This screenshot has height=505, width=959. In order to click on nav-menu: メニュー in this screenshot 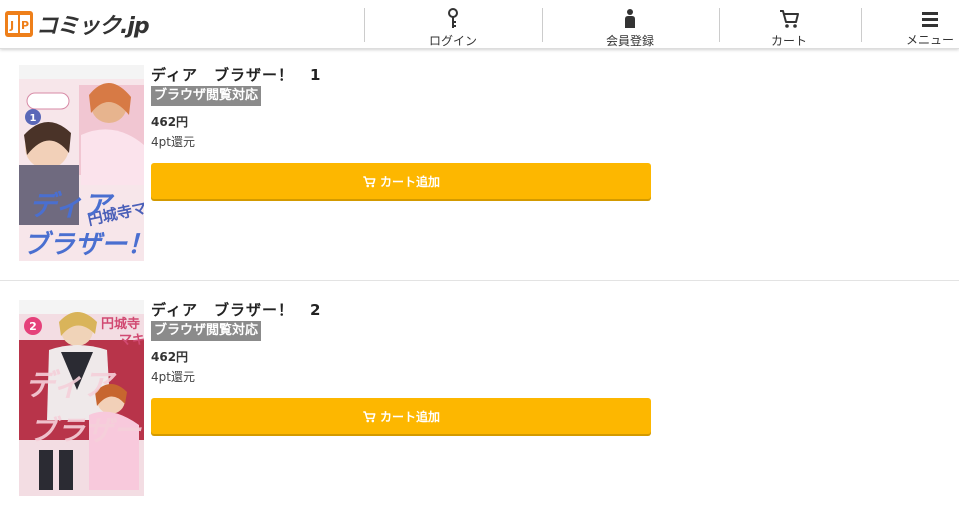, I will do `click(924, 24)`.